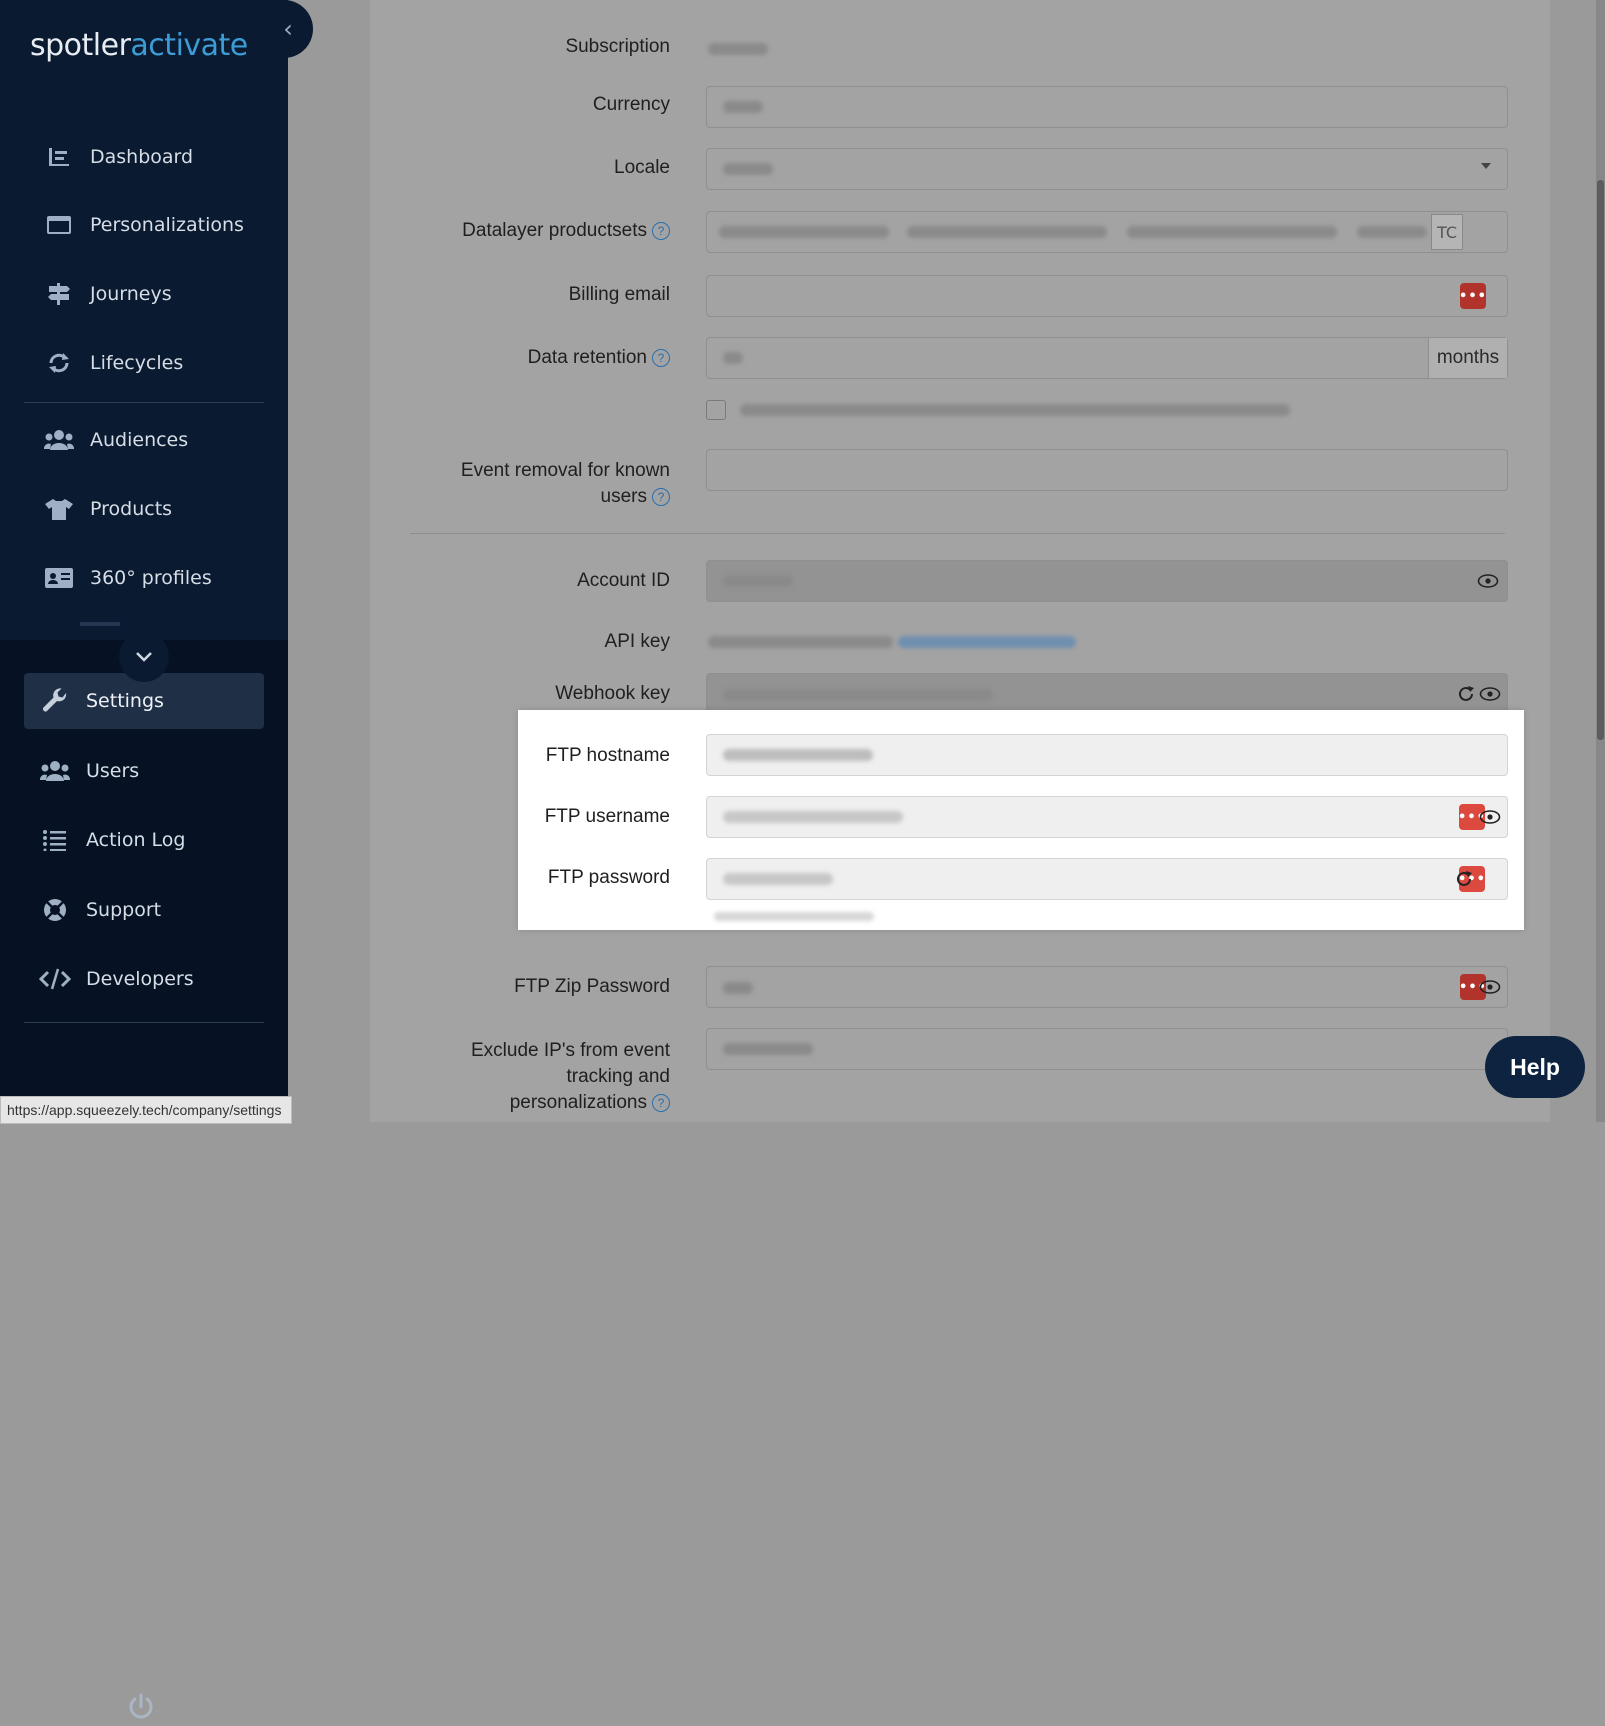 This screenshot has height=1726, width=1605. What do you see at coordinates (1447, 232) in the screenshot?
I see `productset-tag-overflow: TC` at bounding box center [1447, 232].